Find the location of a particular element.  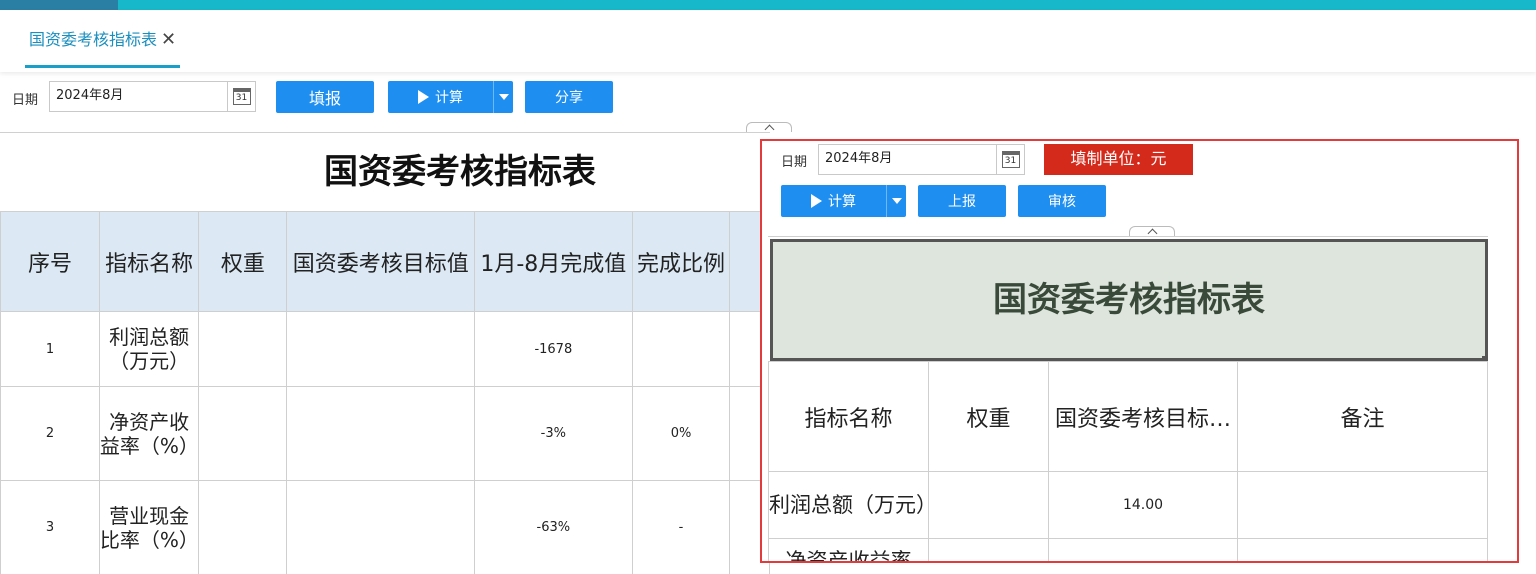

overlay-calendar-button: 31 is located at coordinates (1010, 159).